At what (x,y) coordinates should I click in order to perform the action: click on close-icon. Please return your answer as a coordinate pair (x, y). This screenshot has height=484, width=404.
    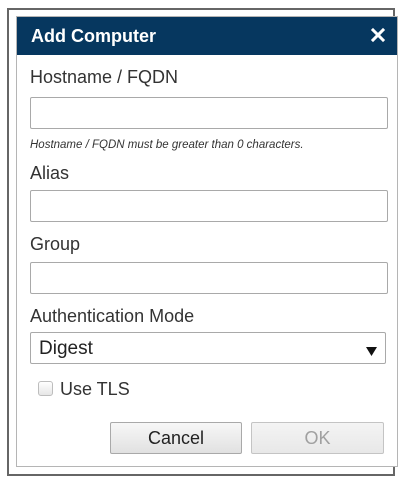
    Looking at the image, I should click on (378, 35).